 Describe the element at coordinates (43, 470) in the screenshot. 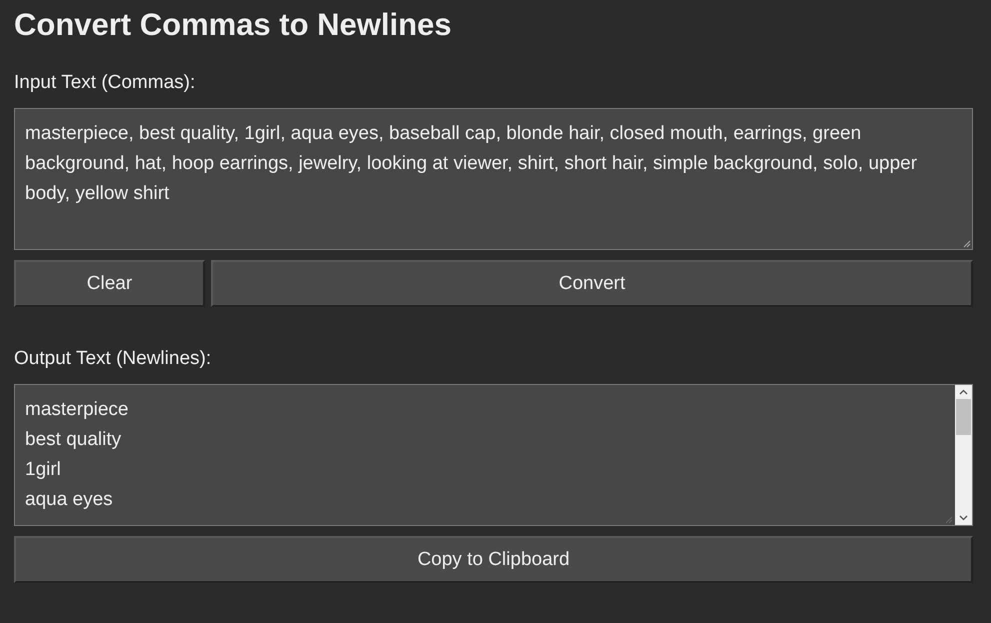

I see `output-line: 1girl` at that location.